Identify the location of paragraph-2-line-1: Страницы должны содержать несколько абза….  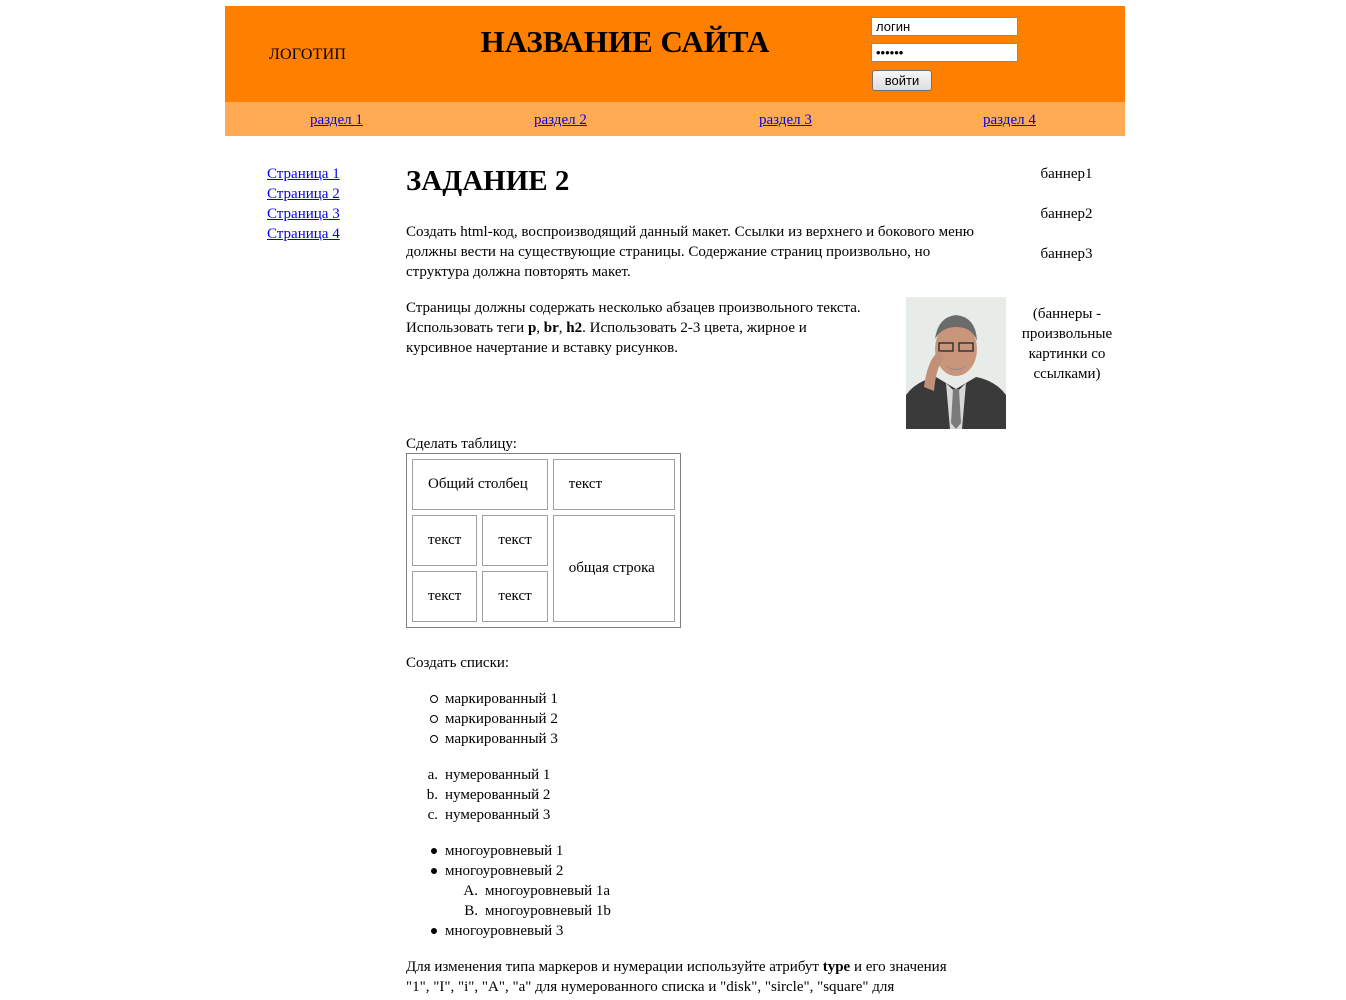
(633, 308).